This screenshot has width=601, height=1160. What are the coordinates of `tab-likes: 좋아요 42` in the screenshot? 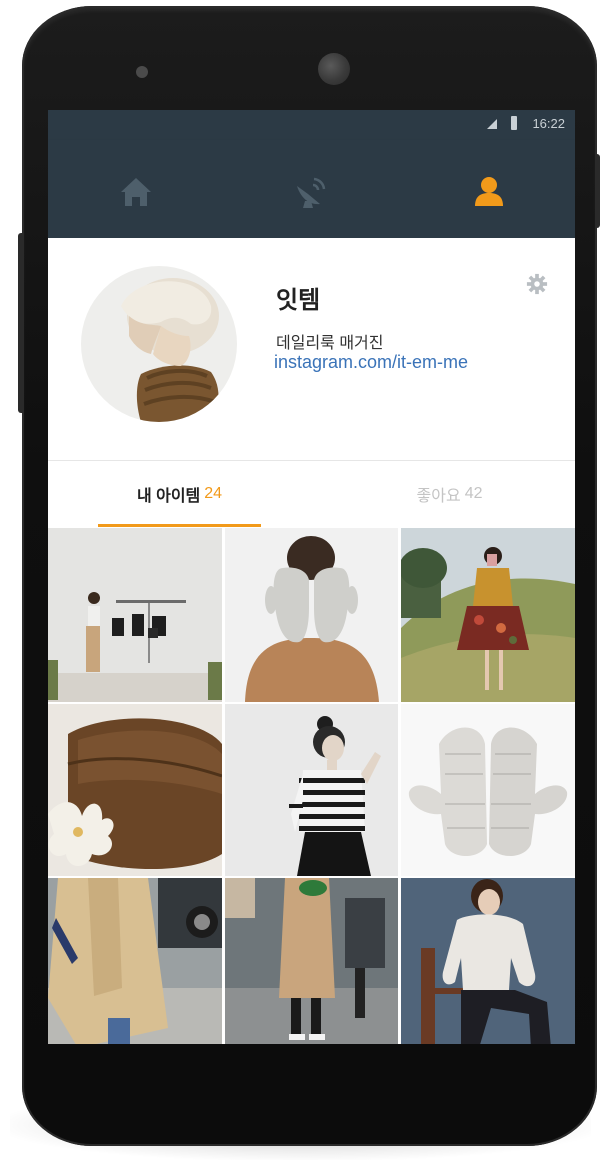 It's located at (449, 494).